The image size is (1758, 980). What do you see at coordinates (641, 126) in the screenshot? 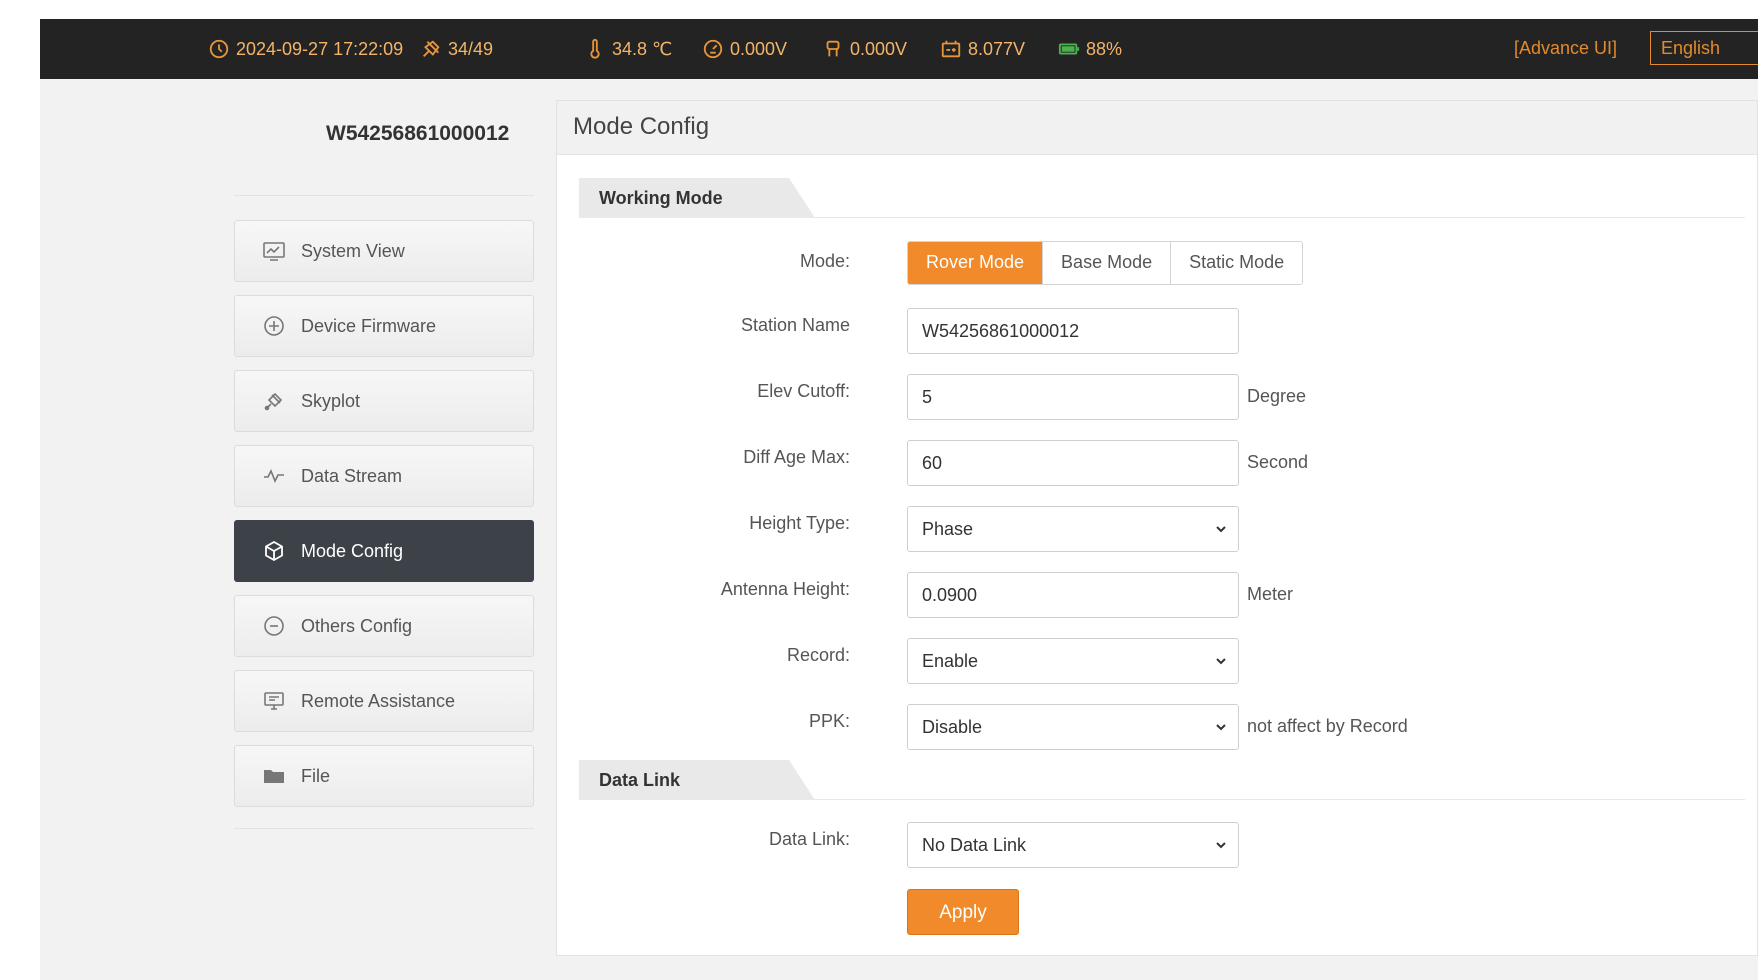
I see `page-title: Mode Config` at bounding box center [641, 126].